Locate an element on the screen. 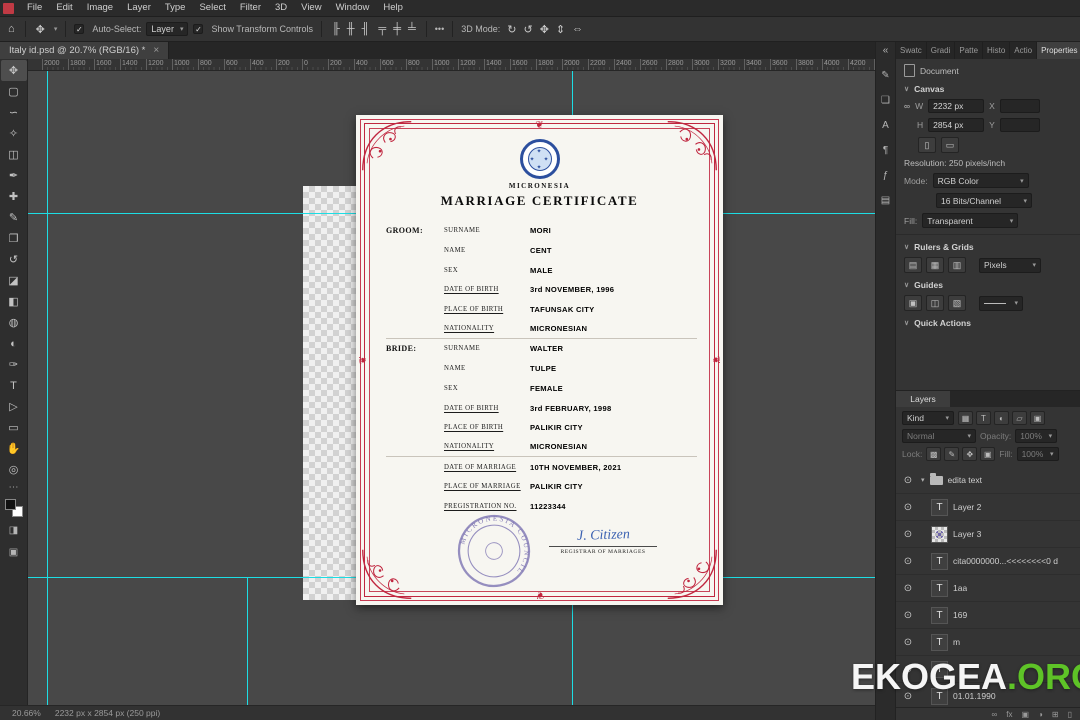 This screenshot has height=720, width=1080. lock-paint-icon: ✎ is located at coordinates (952, 454).